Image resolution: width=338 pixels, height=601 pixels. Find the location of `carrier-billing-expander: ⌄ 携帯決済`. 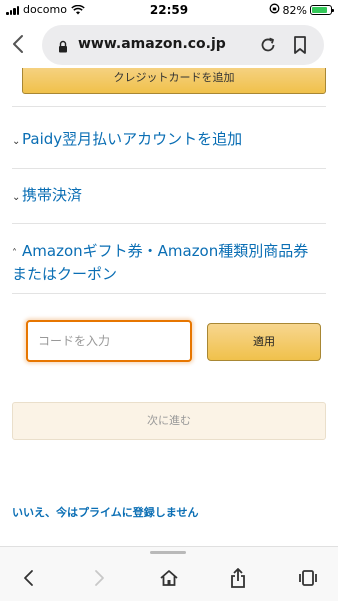

carrier-billing-expander: ⌄ 携帯決済 is located at coordinates (167, 196).